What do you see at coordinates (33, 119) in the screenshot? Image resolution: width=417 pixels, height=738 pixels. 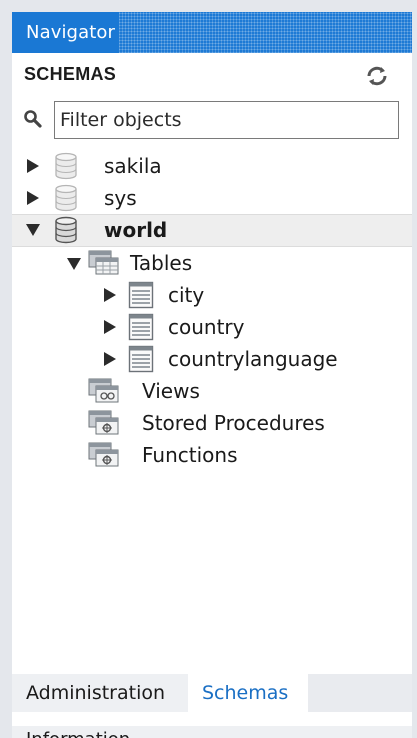 I see `search-icon` at bounding box center [33, 119].